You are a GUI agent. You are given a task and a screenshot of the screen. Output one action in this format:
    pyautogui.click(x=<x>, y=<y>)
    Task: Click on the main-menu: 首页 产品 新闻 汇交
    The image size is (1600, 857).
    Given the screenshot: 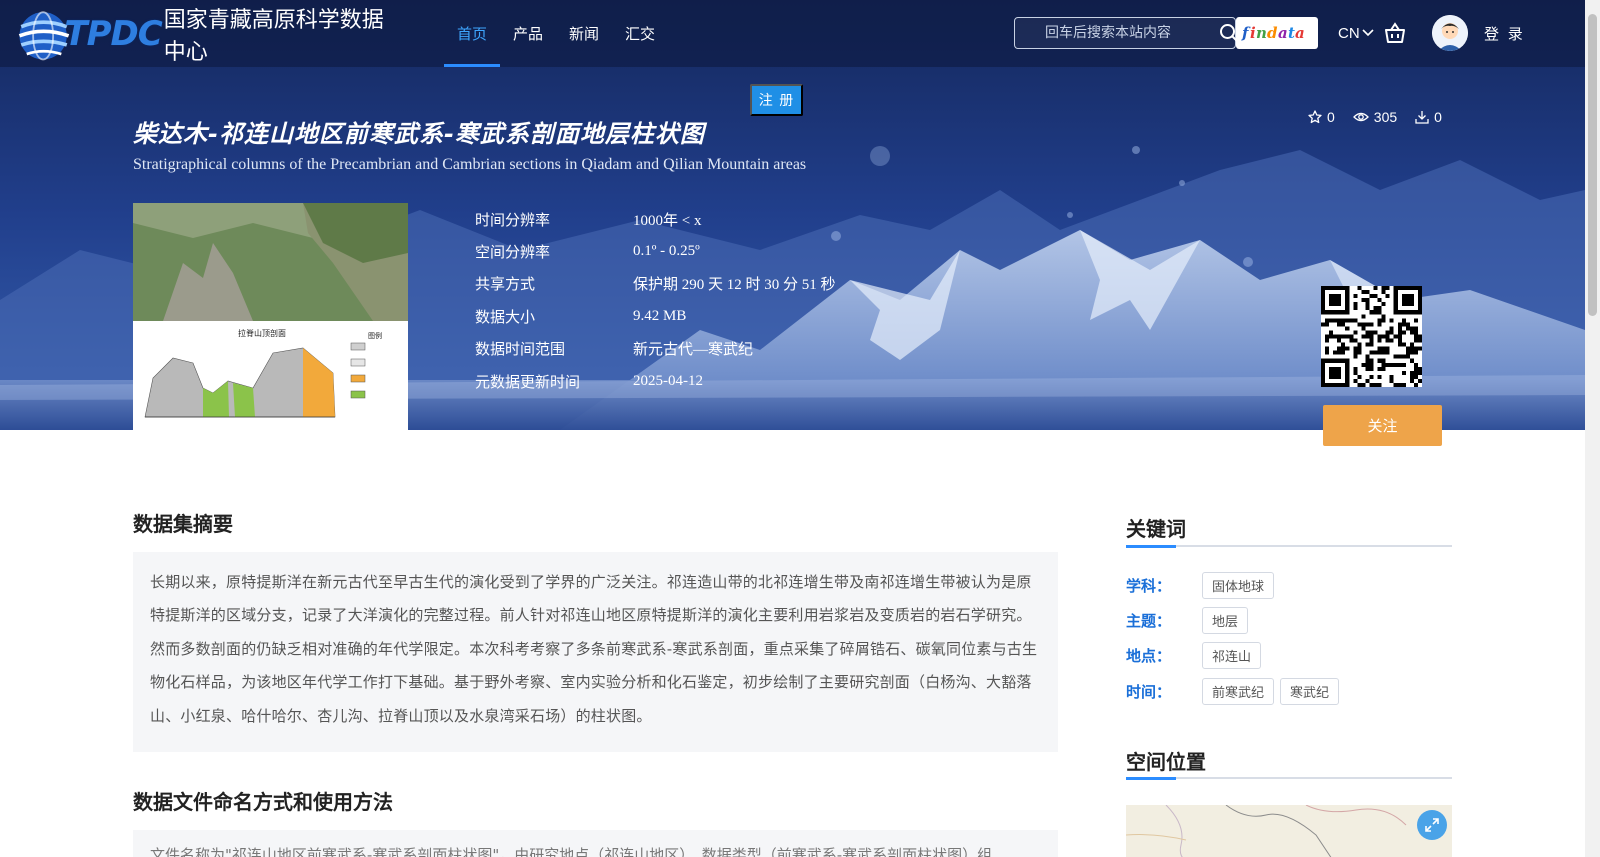 What is the action you would take?
    pyautogui.click(x=556, y=33)
    